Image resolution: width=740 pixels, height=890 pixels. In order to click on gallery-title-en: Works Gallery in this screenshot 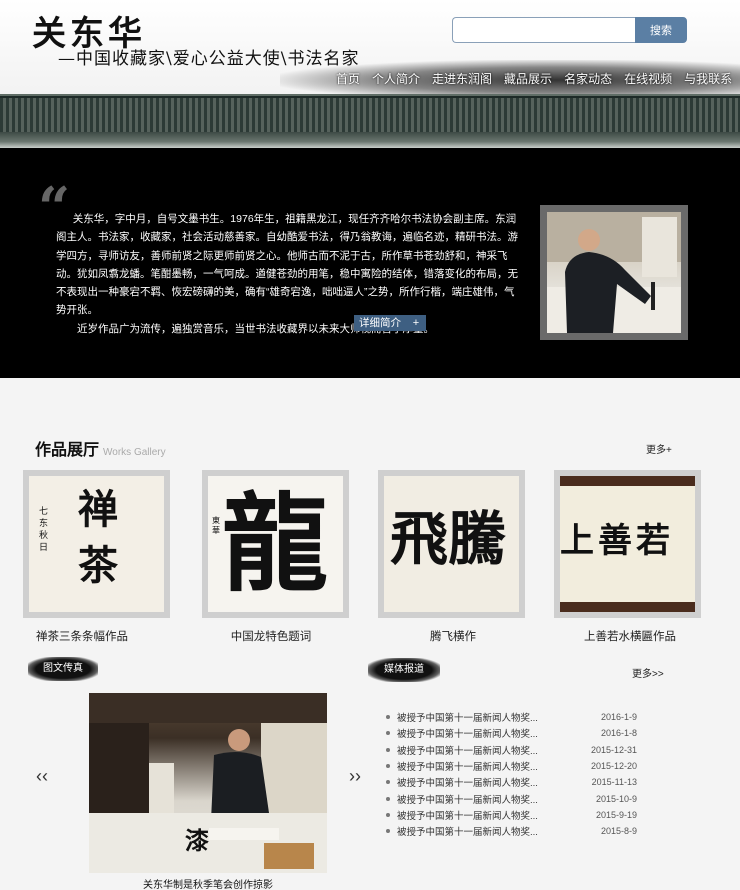, I will do `click(134, 452)`.